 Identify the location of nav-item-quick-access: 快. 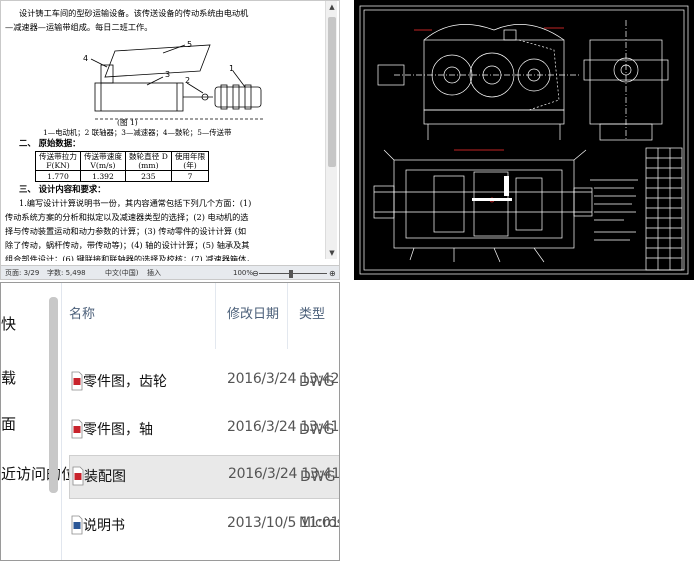
(8, 323).